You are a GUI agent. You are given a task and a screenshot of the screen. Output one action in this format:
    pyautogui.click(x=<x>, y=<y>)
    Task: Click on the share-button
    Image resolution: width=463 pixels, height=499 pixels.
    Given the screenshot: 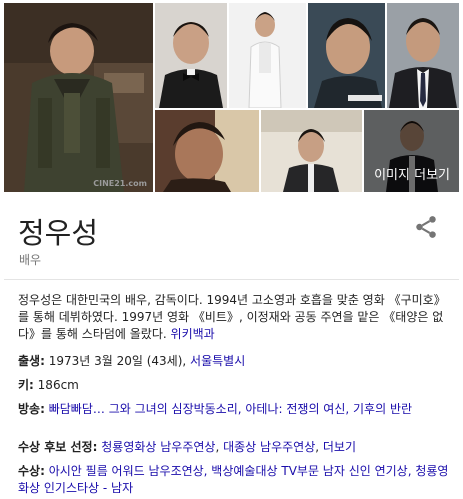 What is the action you would take?
    pyautogui.click(x=426, y=227)
    